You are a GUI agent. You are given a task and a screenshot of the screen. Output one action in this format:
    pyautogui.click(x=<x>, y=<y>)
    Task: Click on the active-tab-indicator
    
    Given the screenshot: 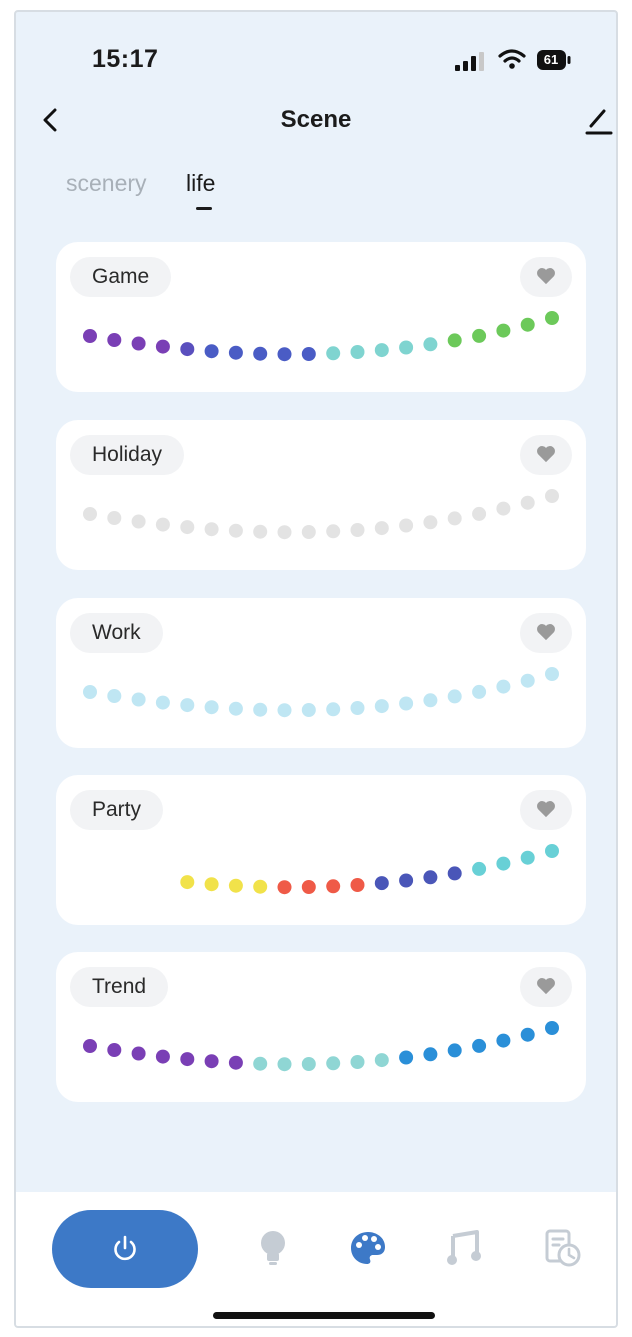 What is the action you would take?
    pyautogui.click(x=204, y=208)
    